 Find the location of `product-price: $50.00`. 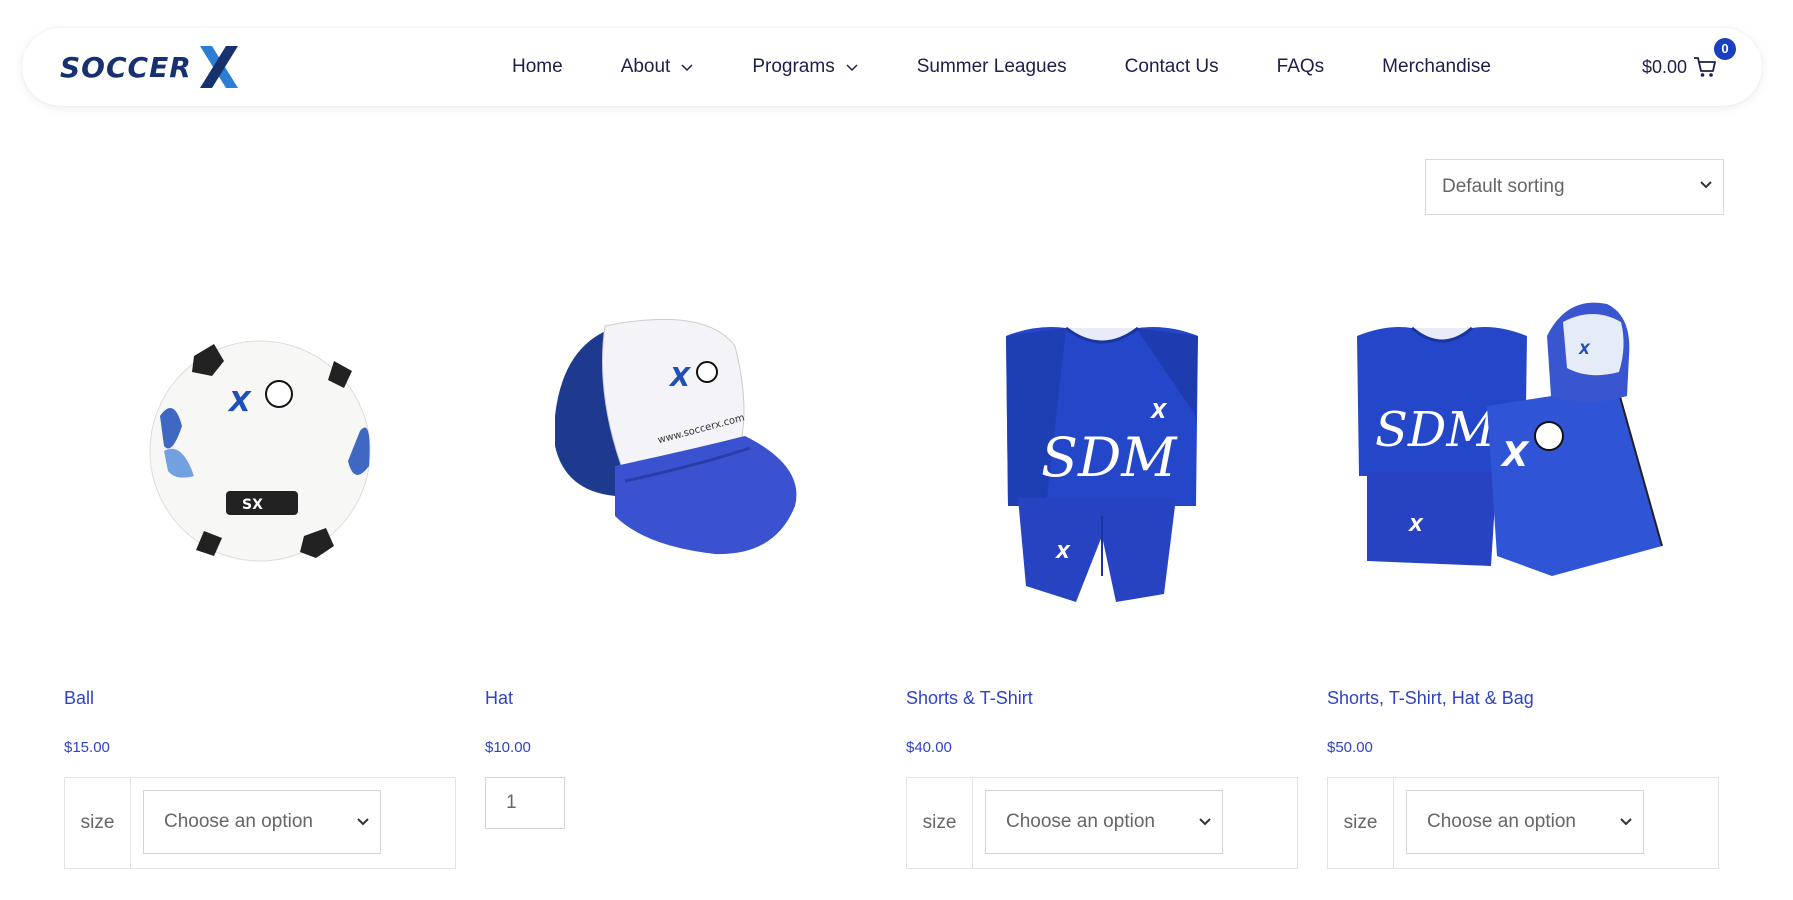

product-price: $50.00 is located at coordinates (1350, 747).